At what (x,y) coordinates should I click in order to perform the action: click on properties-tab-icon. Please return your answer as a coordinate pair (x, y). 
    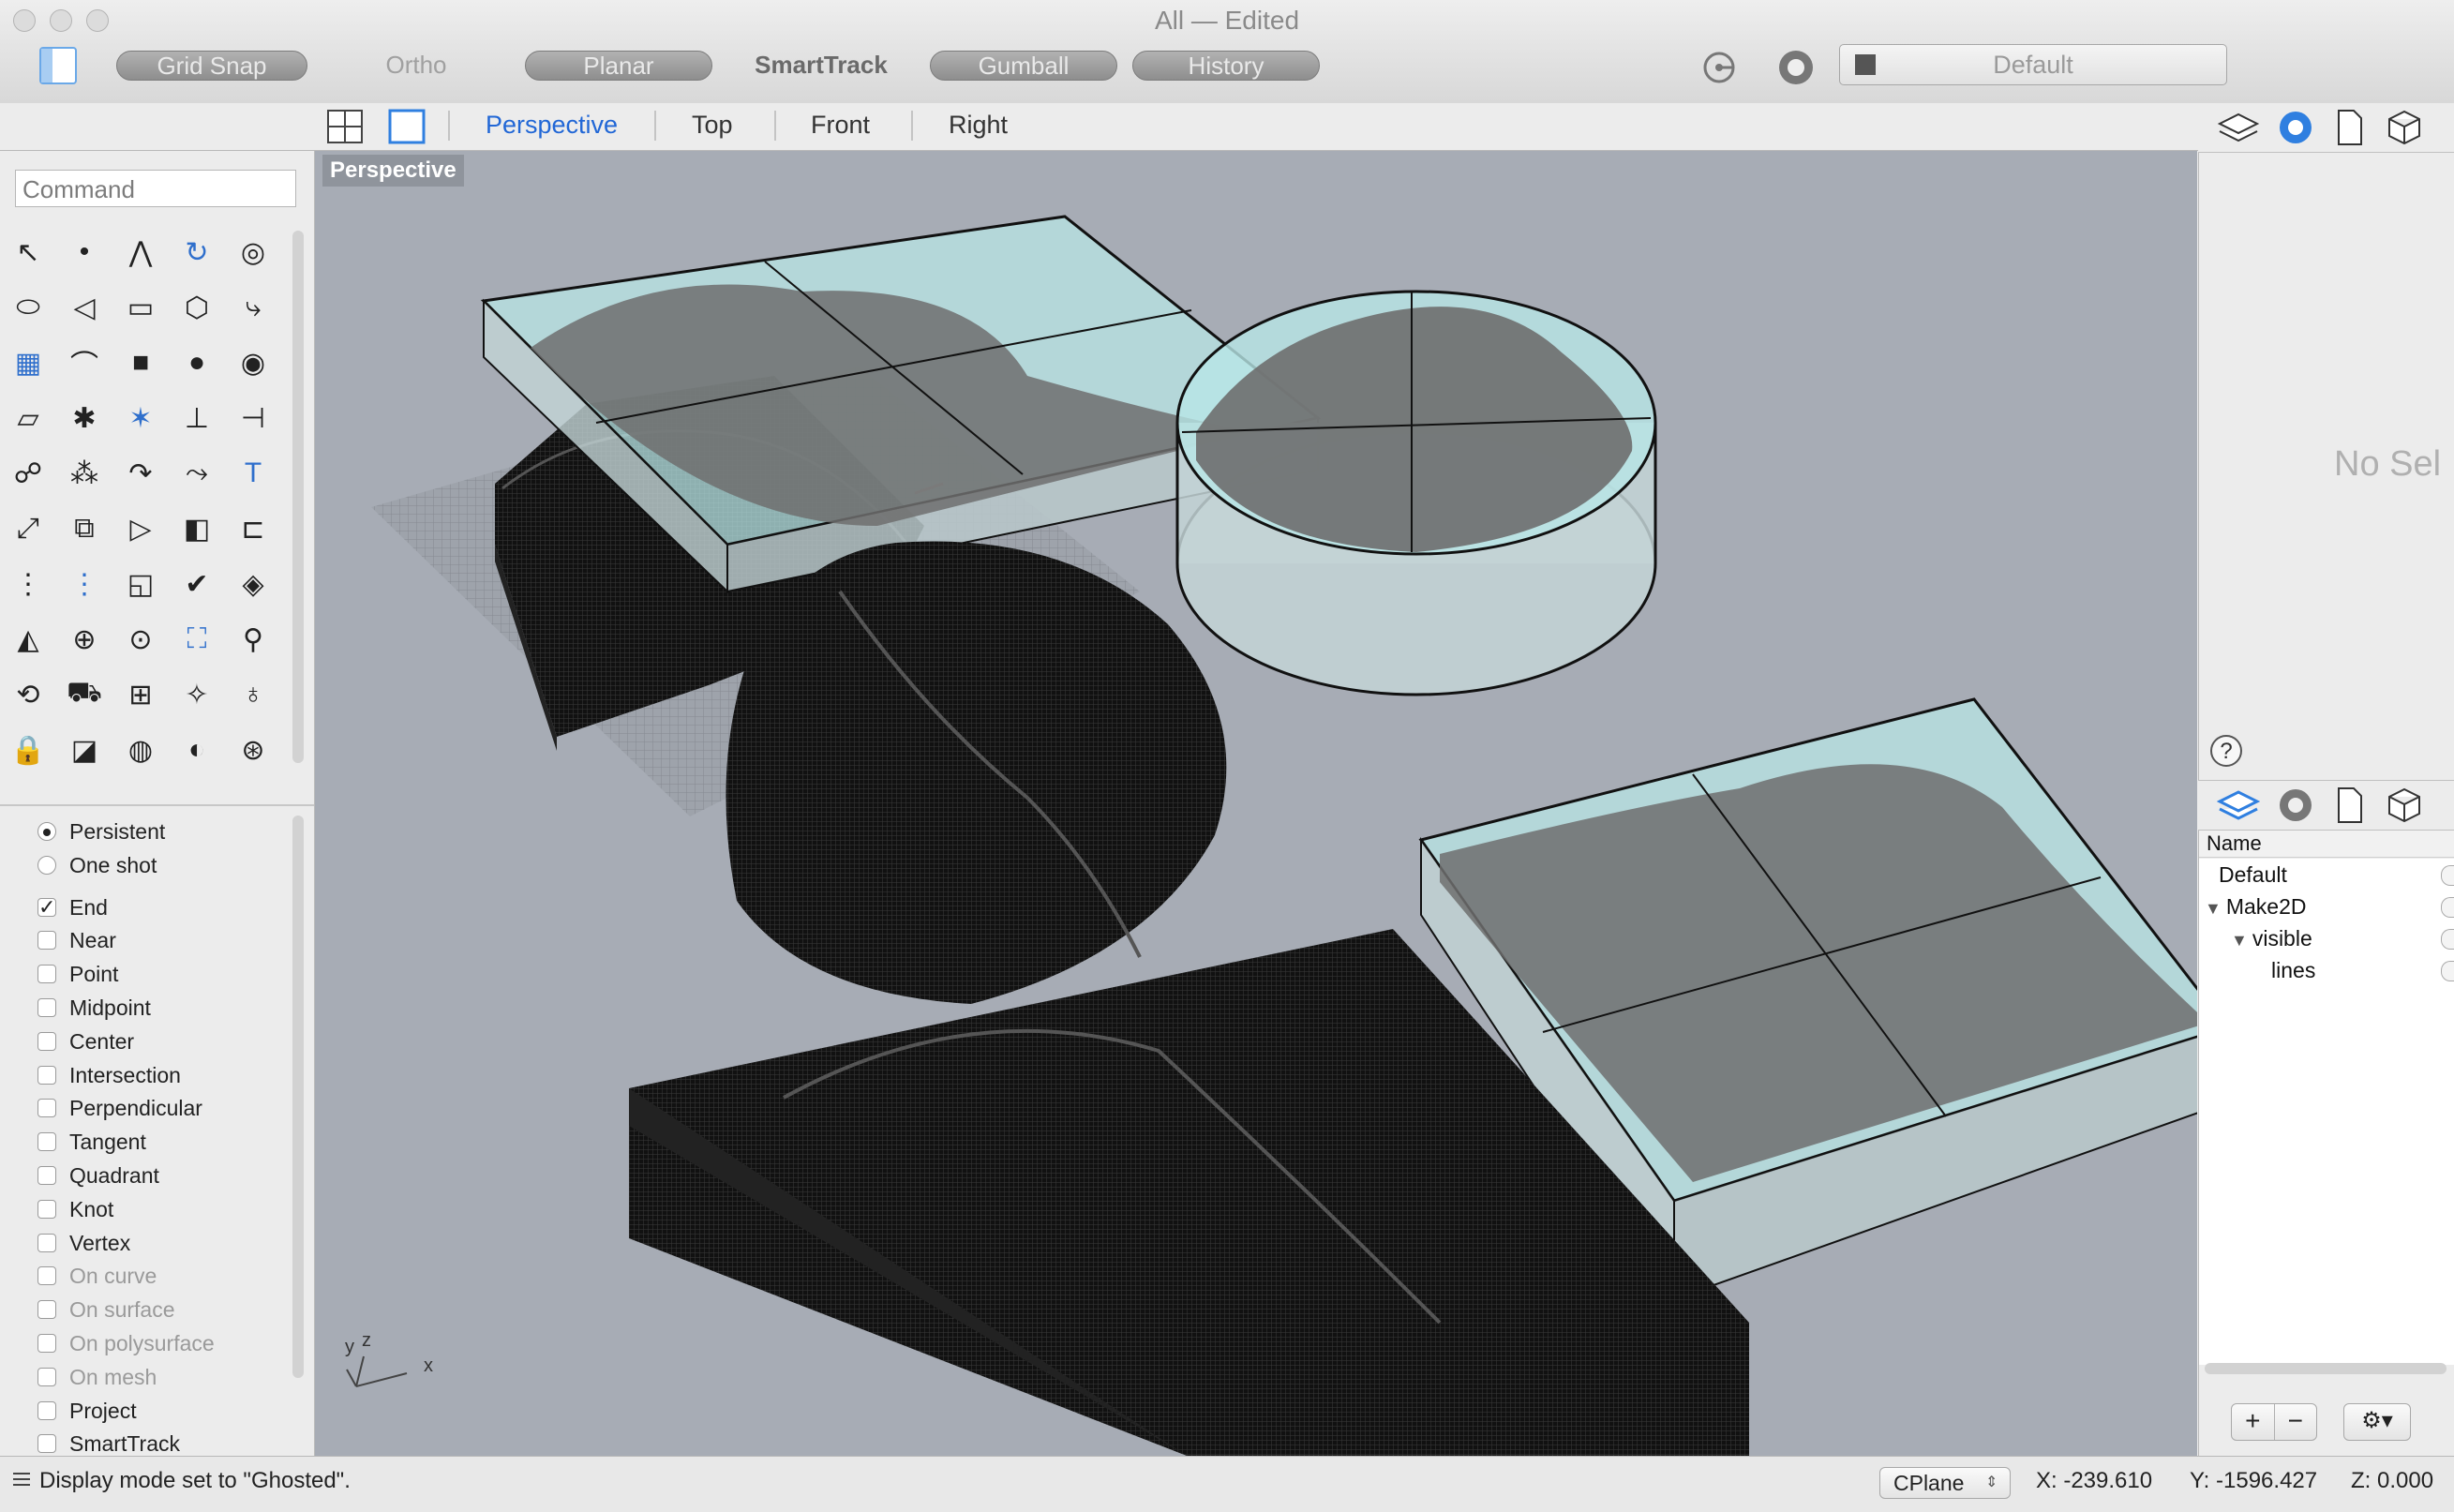
    Looking at the image, I should click on (2295, 128).